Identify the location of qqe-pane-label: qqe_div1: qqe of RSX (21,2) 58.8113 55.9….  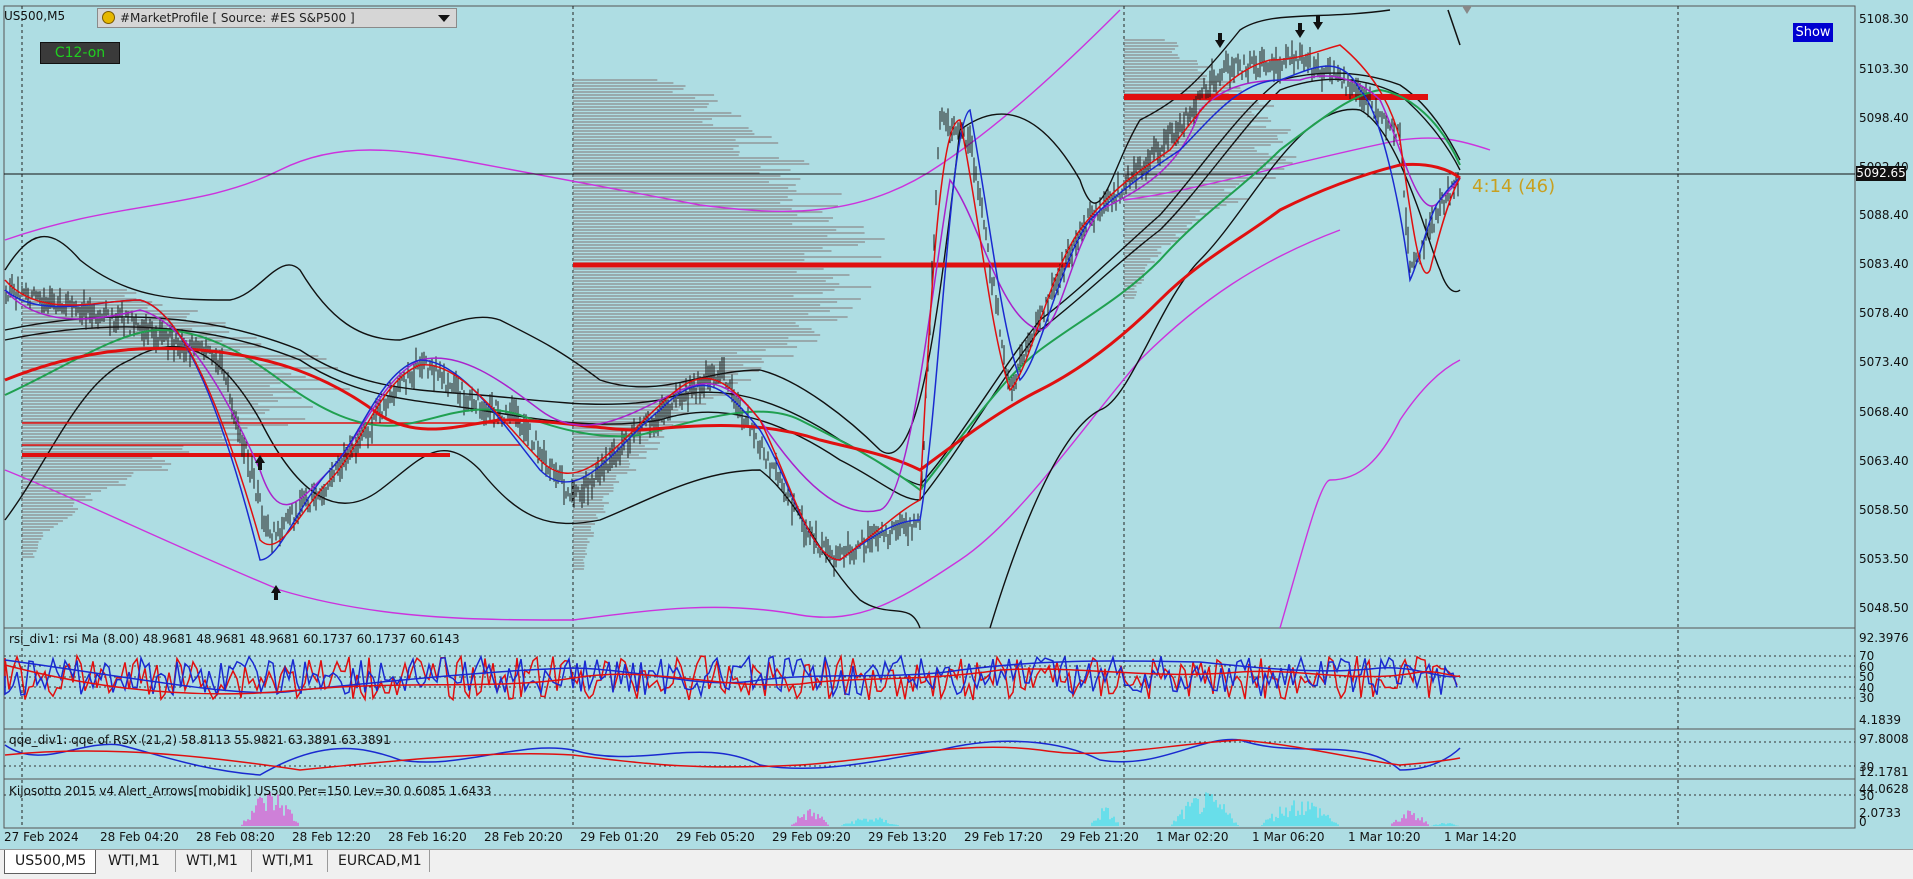
(200, 740).